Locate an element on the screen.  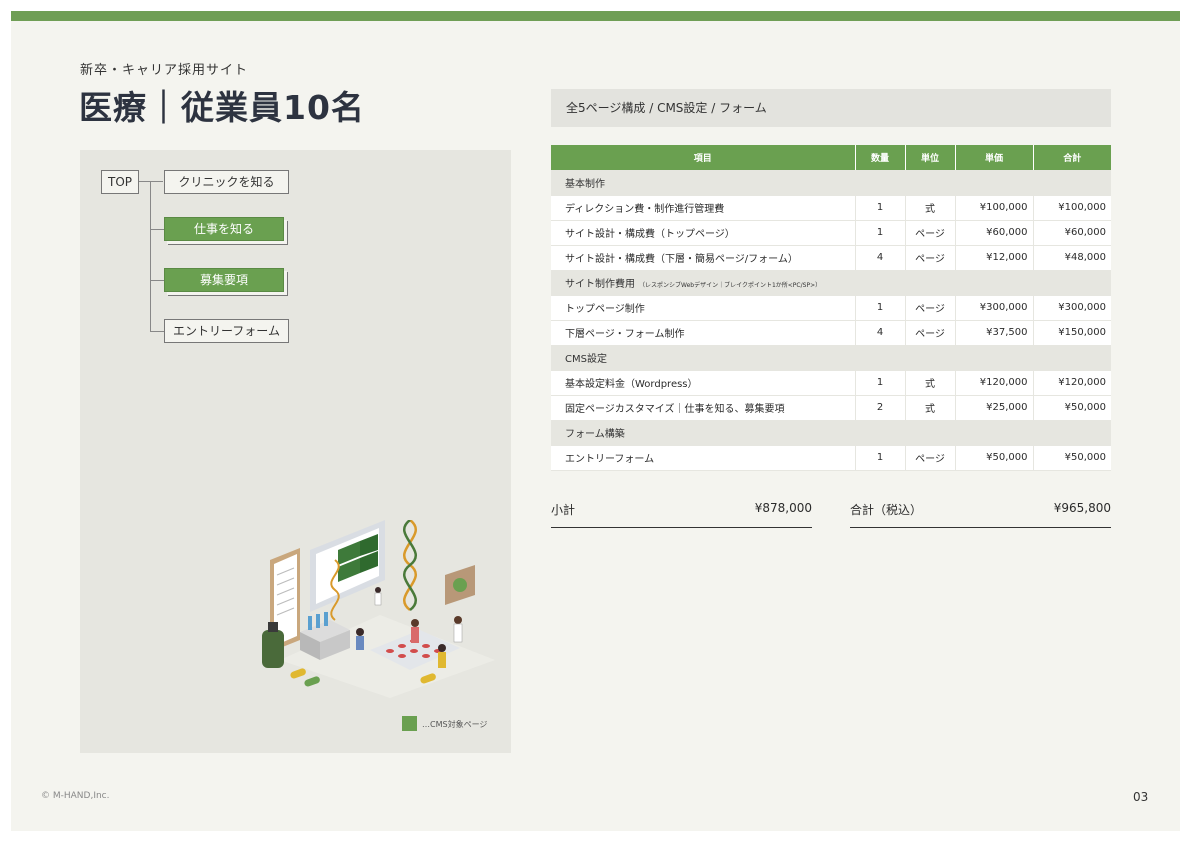
grand-total-value: ¥965,800 is located at coordinates (1082, 508).